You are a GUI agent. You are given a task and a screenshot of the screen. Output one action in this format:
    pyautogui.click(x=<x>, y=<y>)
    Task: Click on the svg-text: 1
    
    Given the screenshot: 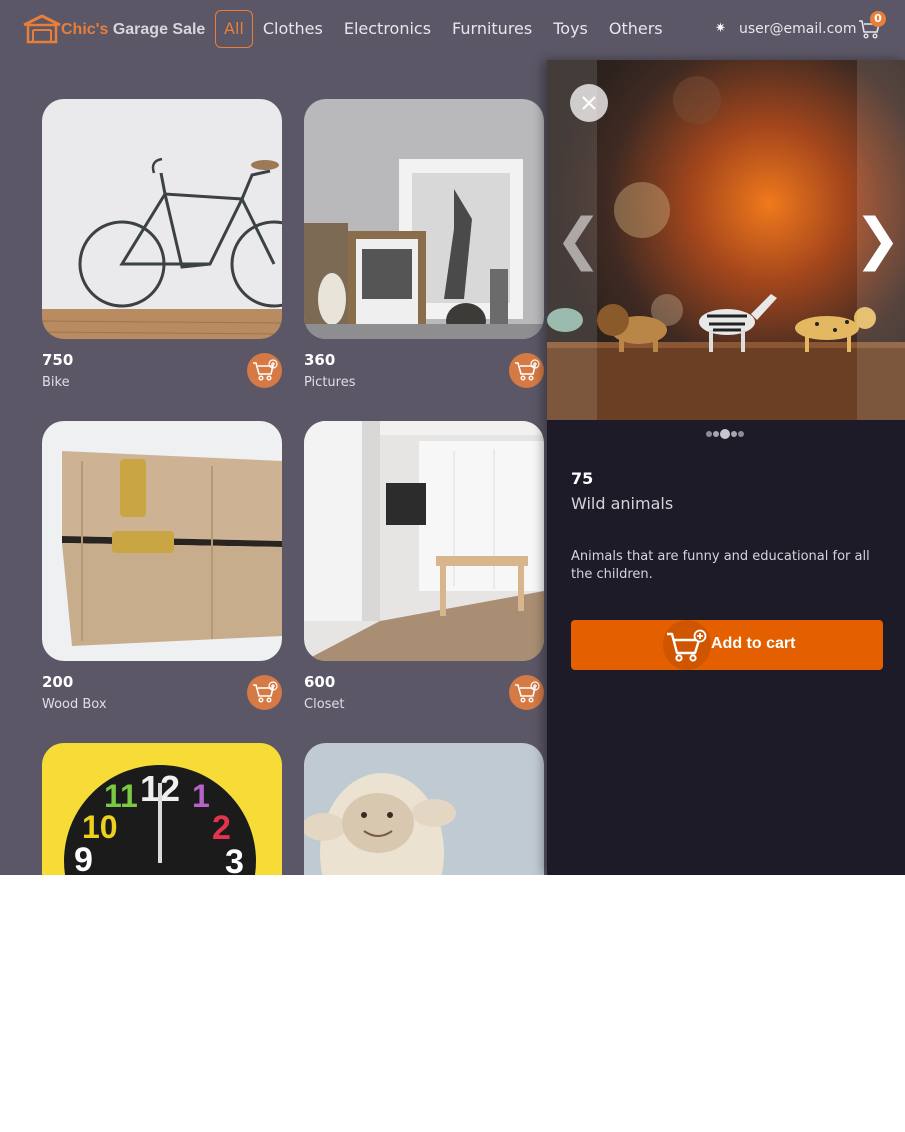 What is the action you would take?
    pyautogui.click(x=201, y=796)
    